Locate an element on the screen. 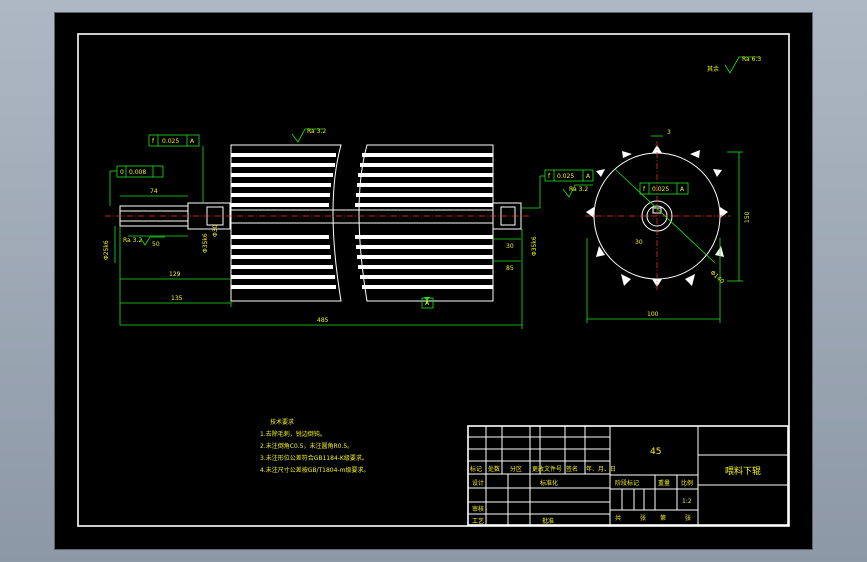  scale-label: 比例 is located at coordinates (687, 483).